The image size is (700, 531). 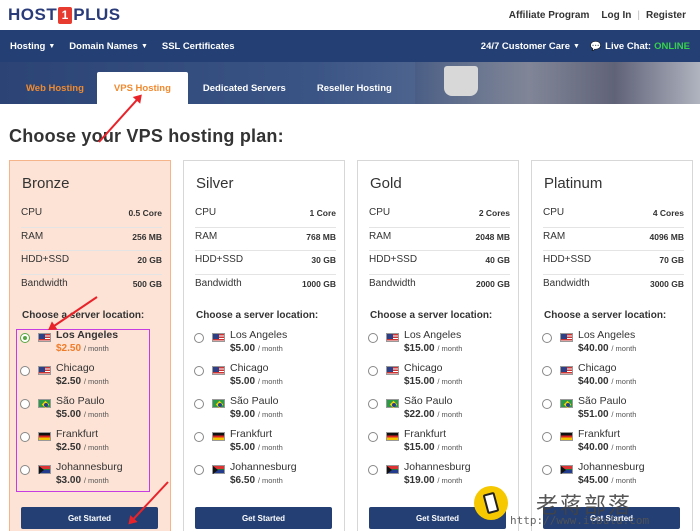 I want to click on location-option: Chicago $40.00 / month, so click(x=613, y=378).